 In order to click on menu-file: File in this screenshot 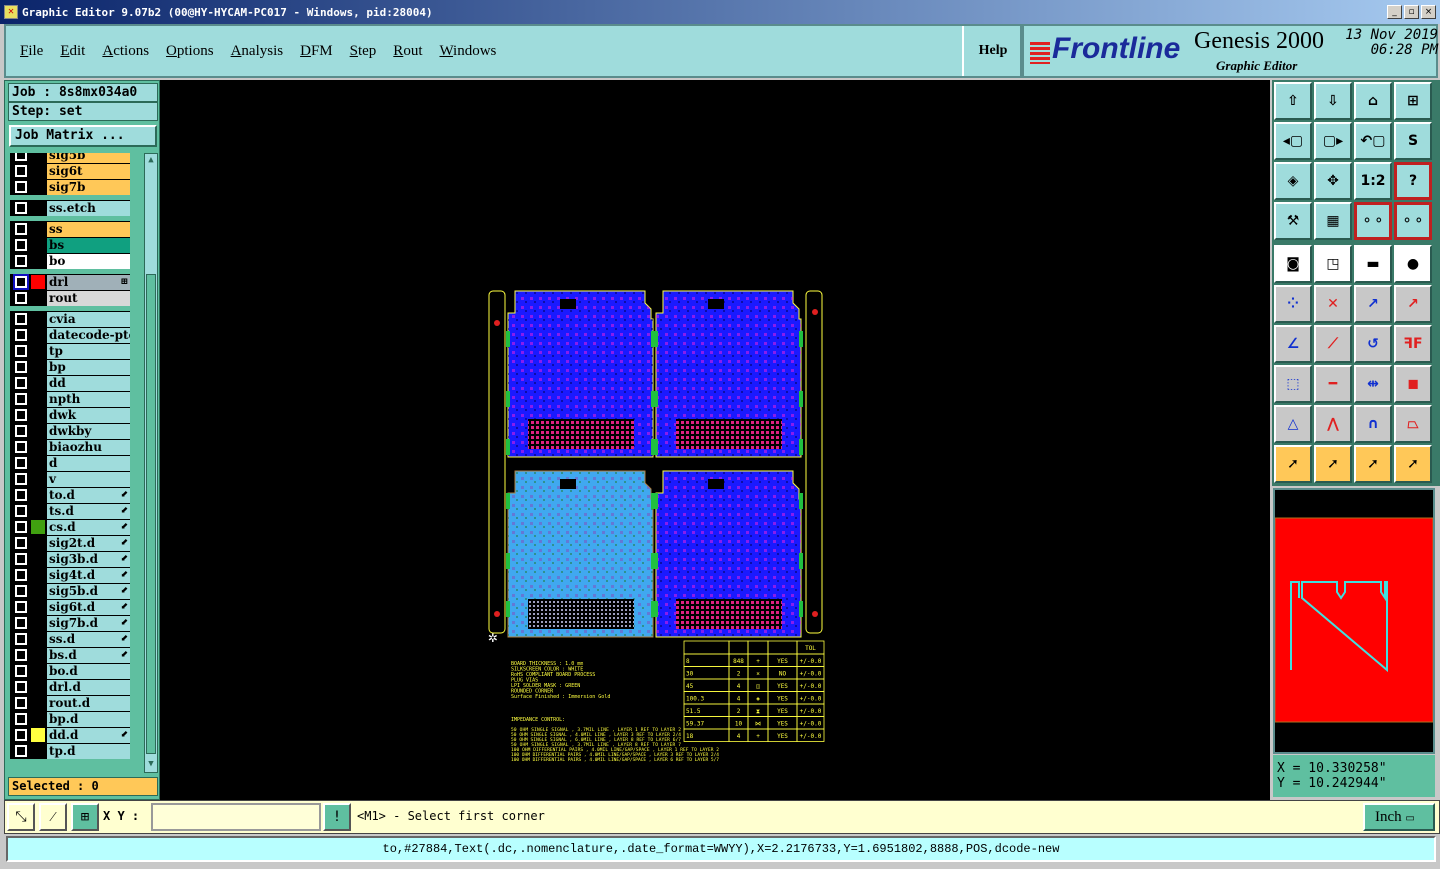, I will do `click(31, 51)`.